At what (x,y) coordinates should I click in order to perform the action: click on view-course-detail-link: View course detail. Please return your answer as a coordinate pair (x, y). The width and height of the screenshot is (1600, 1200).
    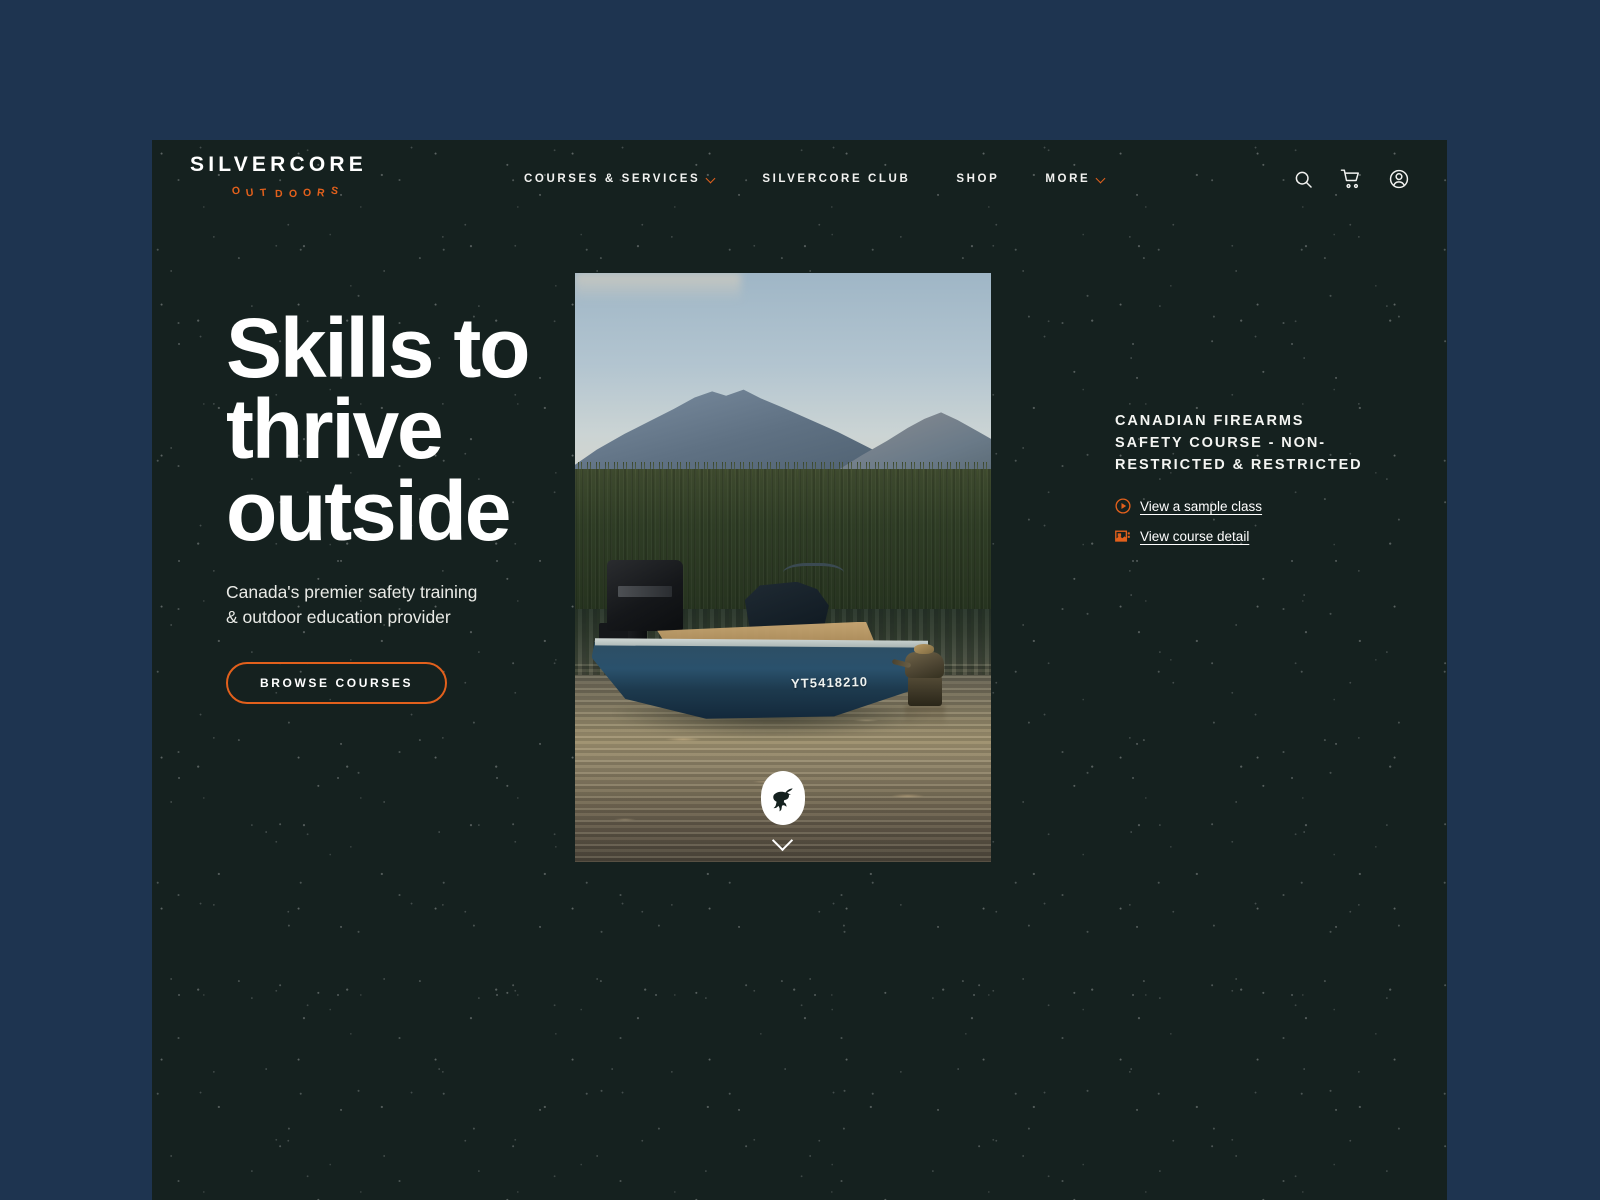
    Looking at the image, I should click on (1240, 536).